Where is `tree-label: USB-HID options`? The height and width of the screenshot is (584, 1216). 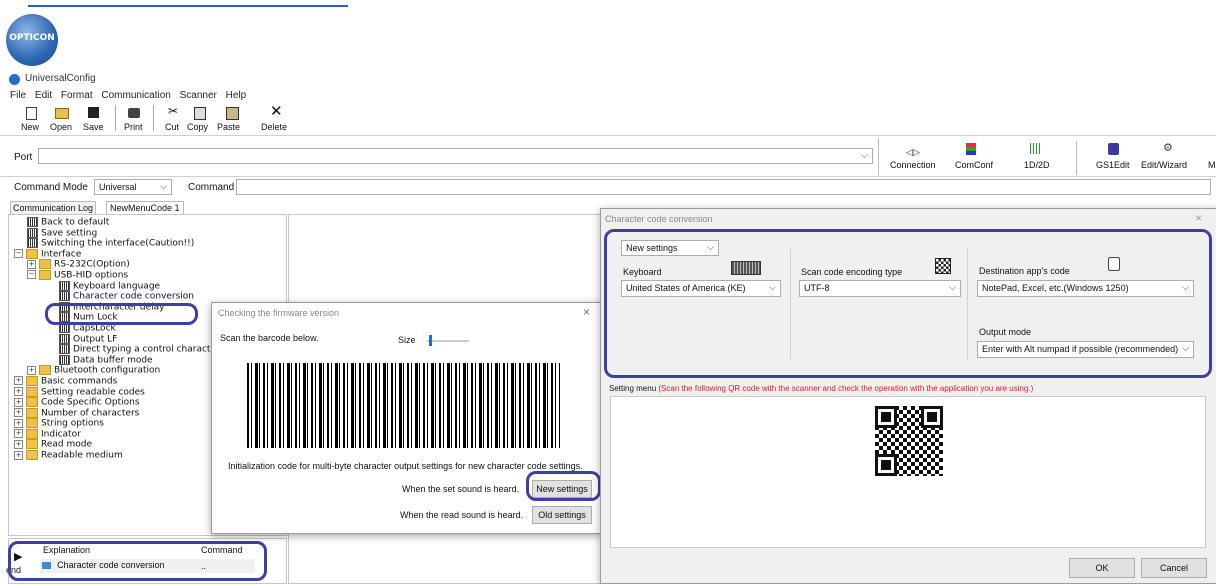 tree-label: USB-HID options is located at coordinates (91, 275).